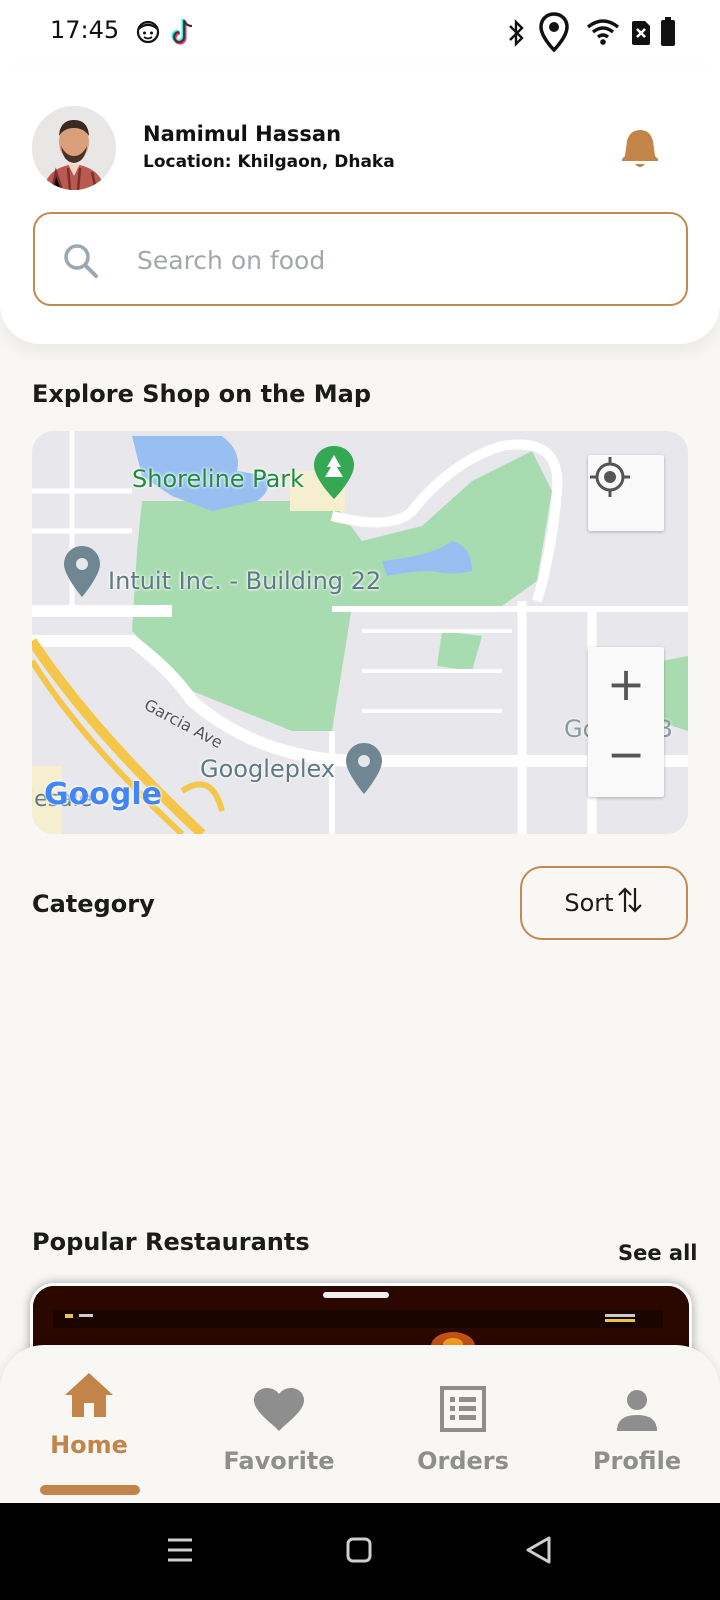 The image size is (720, 1600). What do you see at coordinates (245, 581) in the screenshot?
I see `map-label-building: Intuit Inc. - Building 22` at bounding box center [245, 581].